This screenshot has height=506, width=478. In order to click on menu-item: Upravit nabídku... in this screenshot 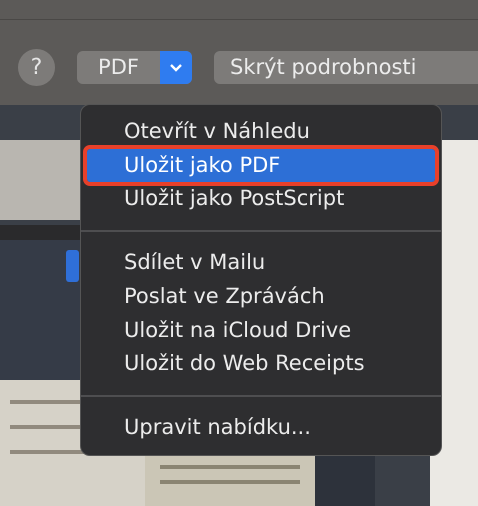, I will do `click(261, 428)`.